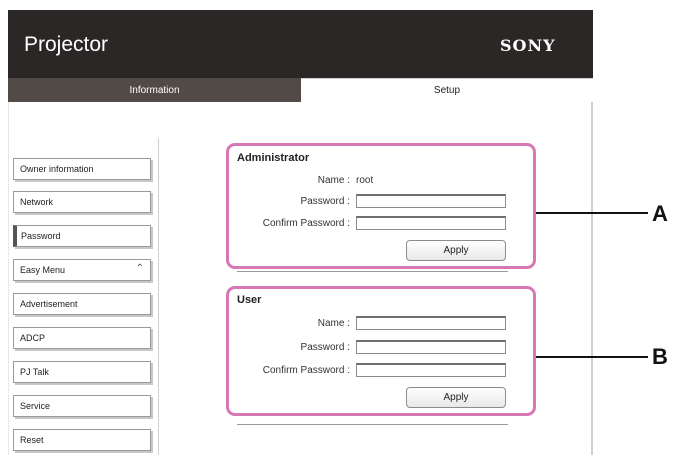  Describe the element at coordinates (158, 296) in the screenshot. I see `sidebar-divider` at that location.